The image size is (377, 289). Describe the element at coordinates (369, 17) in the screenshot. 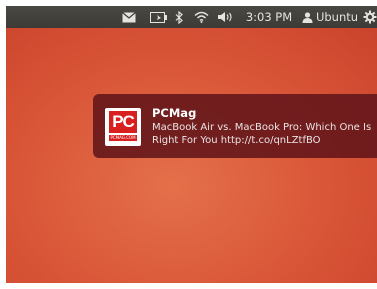

I see `gear-icon` at that location.